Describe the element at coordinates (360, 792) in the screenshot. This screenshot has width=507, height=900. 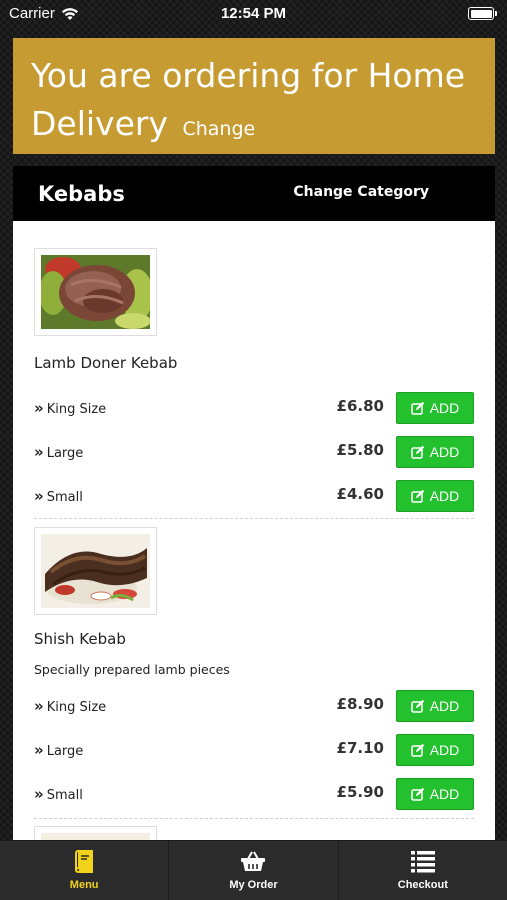
I see `variant-price: £5.90` at that location.